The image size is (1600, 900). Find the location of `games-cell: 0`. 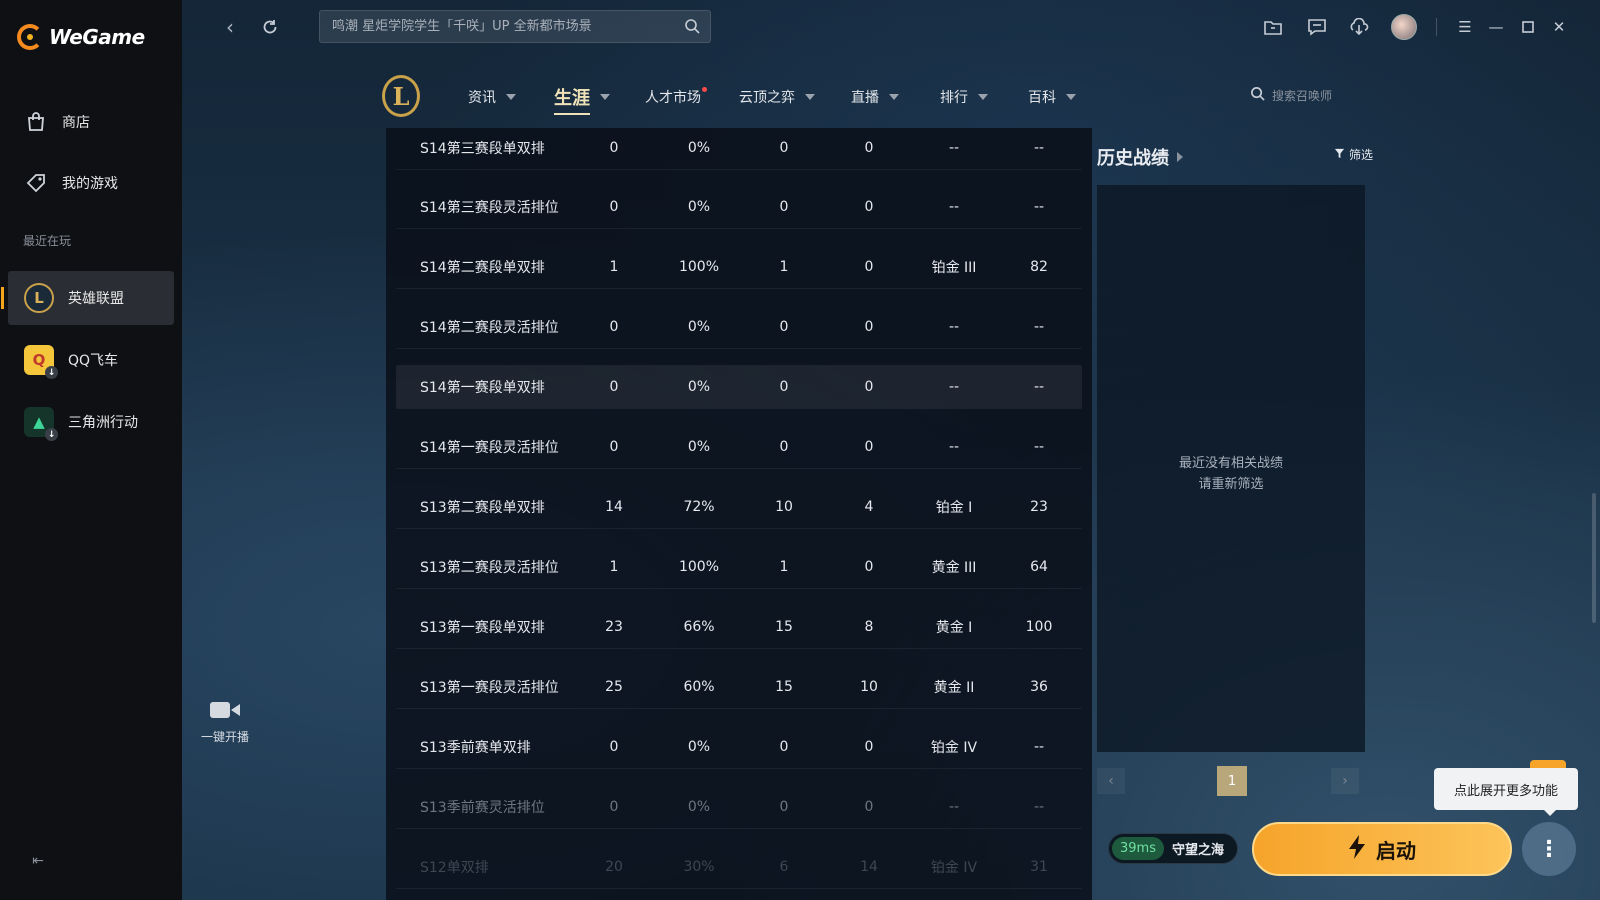

games-cell: 0 is located at coordinates (614, 806).